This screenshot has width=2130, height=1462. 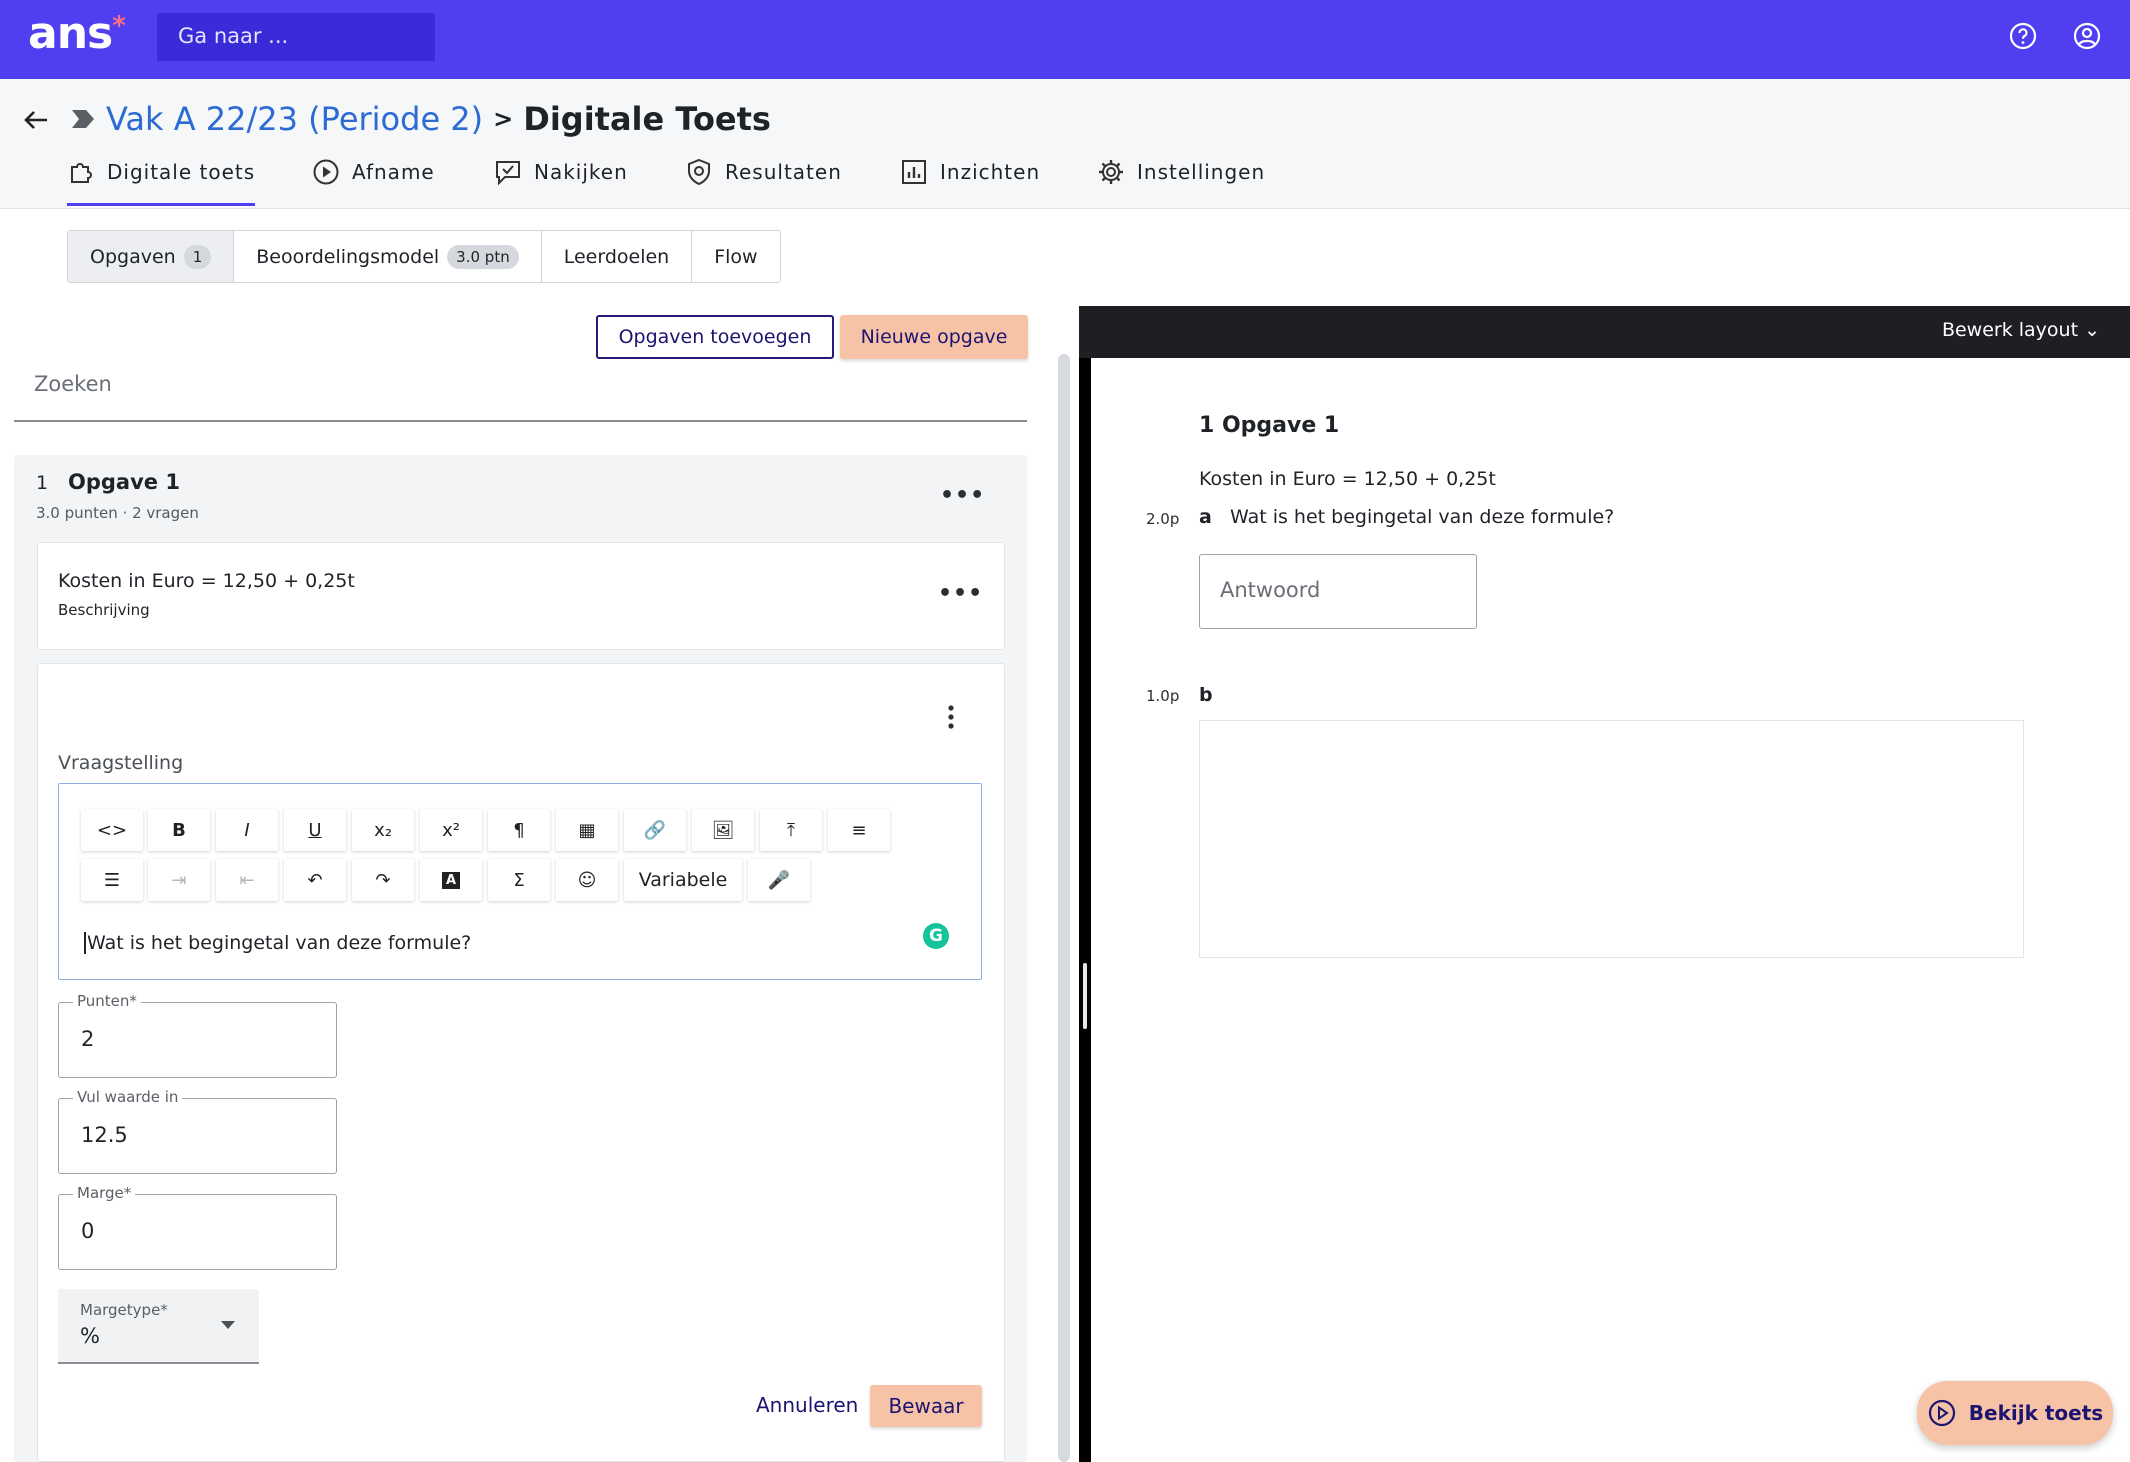 What do you see at coordinates (1111, 172) in the screenshot?
I see `gear-icon` at bounding box center [1111, 172].